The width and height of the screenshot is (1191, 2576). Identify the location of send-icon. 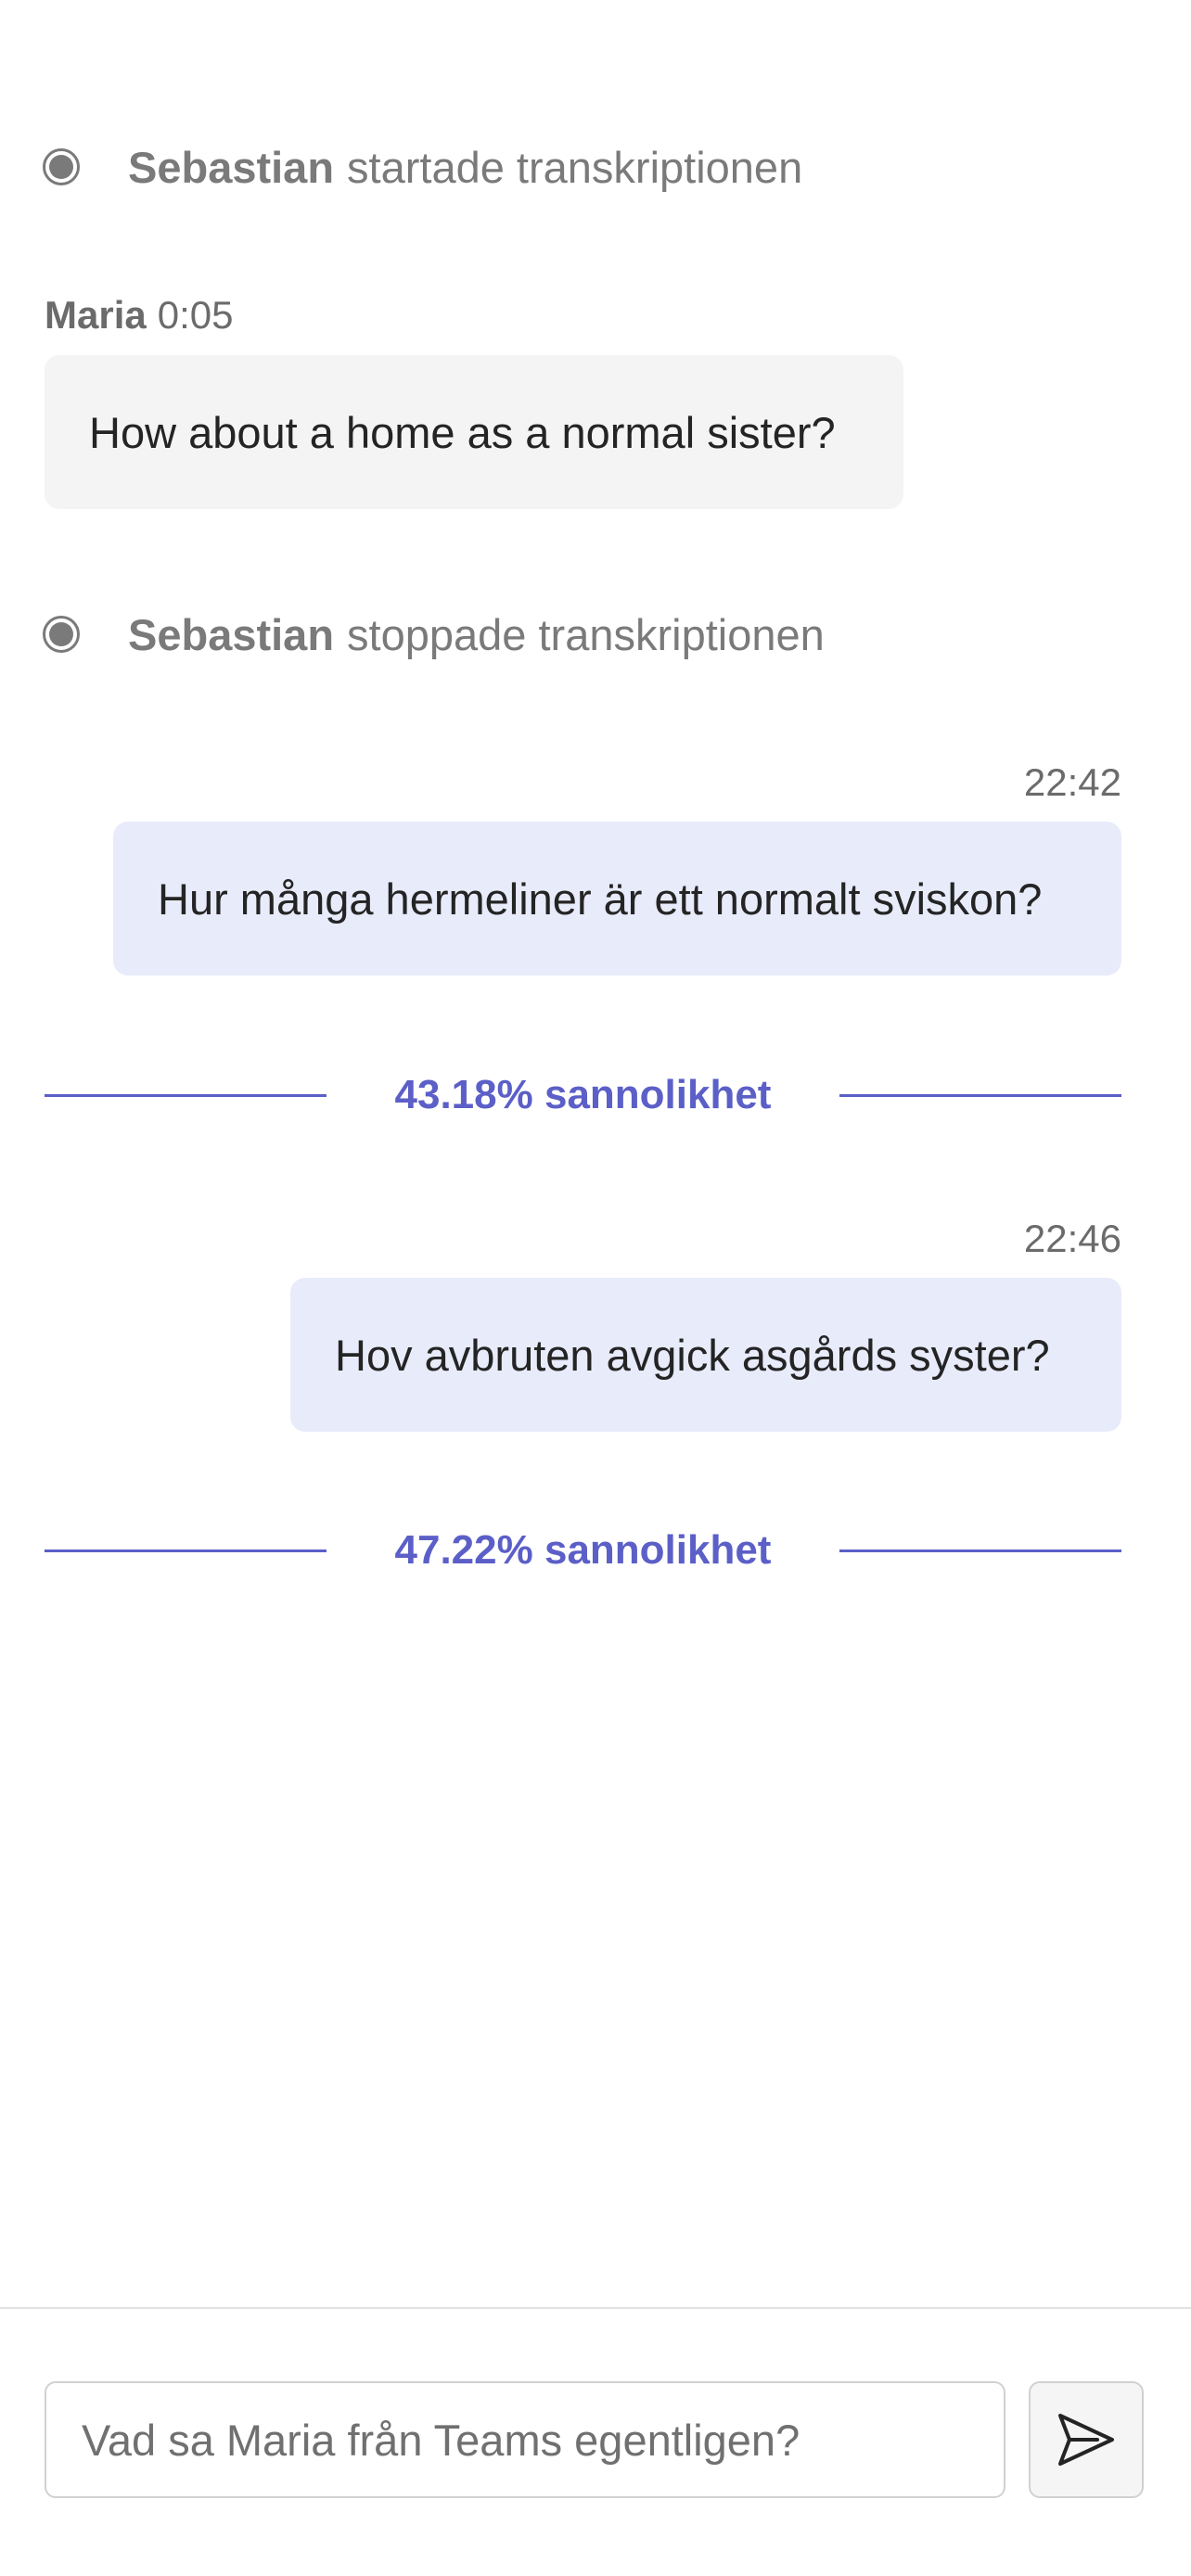
(1086, 2440).